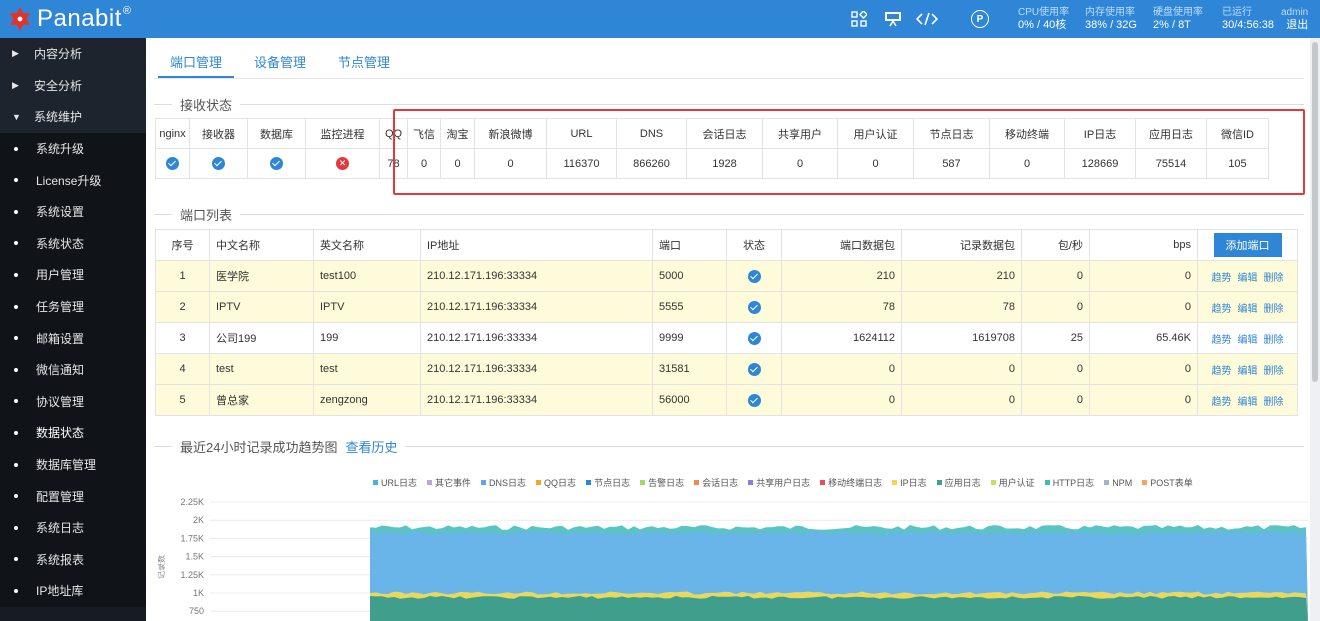 This screenshot has width=1320, height=621. What do you see at coordinates (206, 215) in the screenshot?
I see `ports-section-title: 端口列表` at bounding box center [206, 215].